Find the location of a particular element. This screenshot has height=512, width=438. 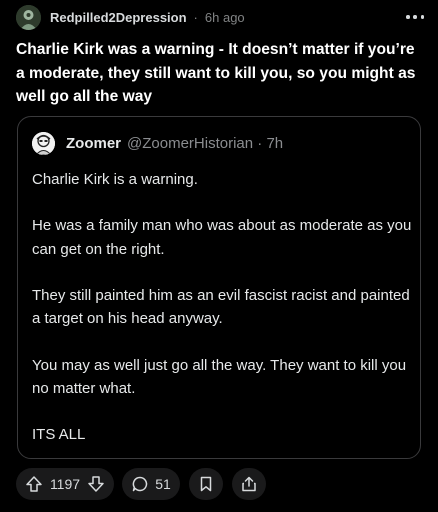

save-button is located at coordinates (206, 484).